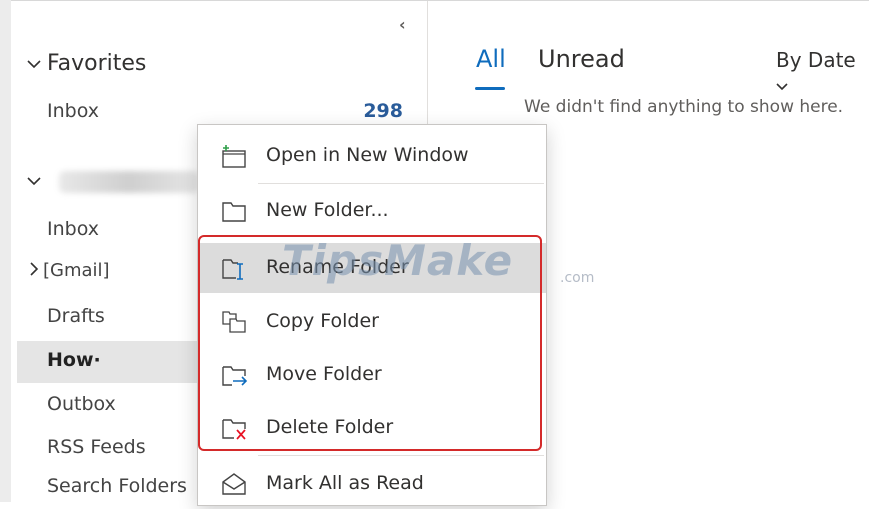 This screenshot has height=509, width=869. I want to click on delete-folder-icon, so click(234, 428).